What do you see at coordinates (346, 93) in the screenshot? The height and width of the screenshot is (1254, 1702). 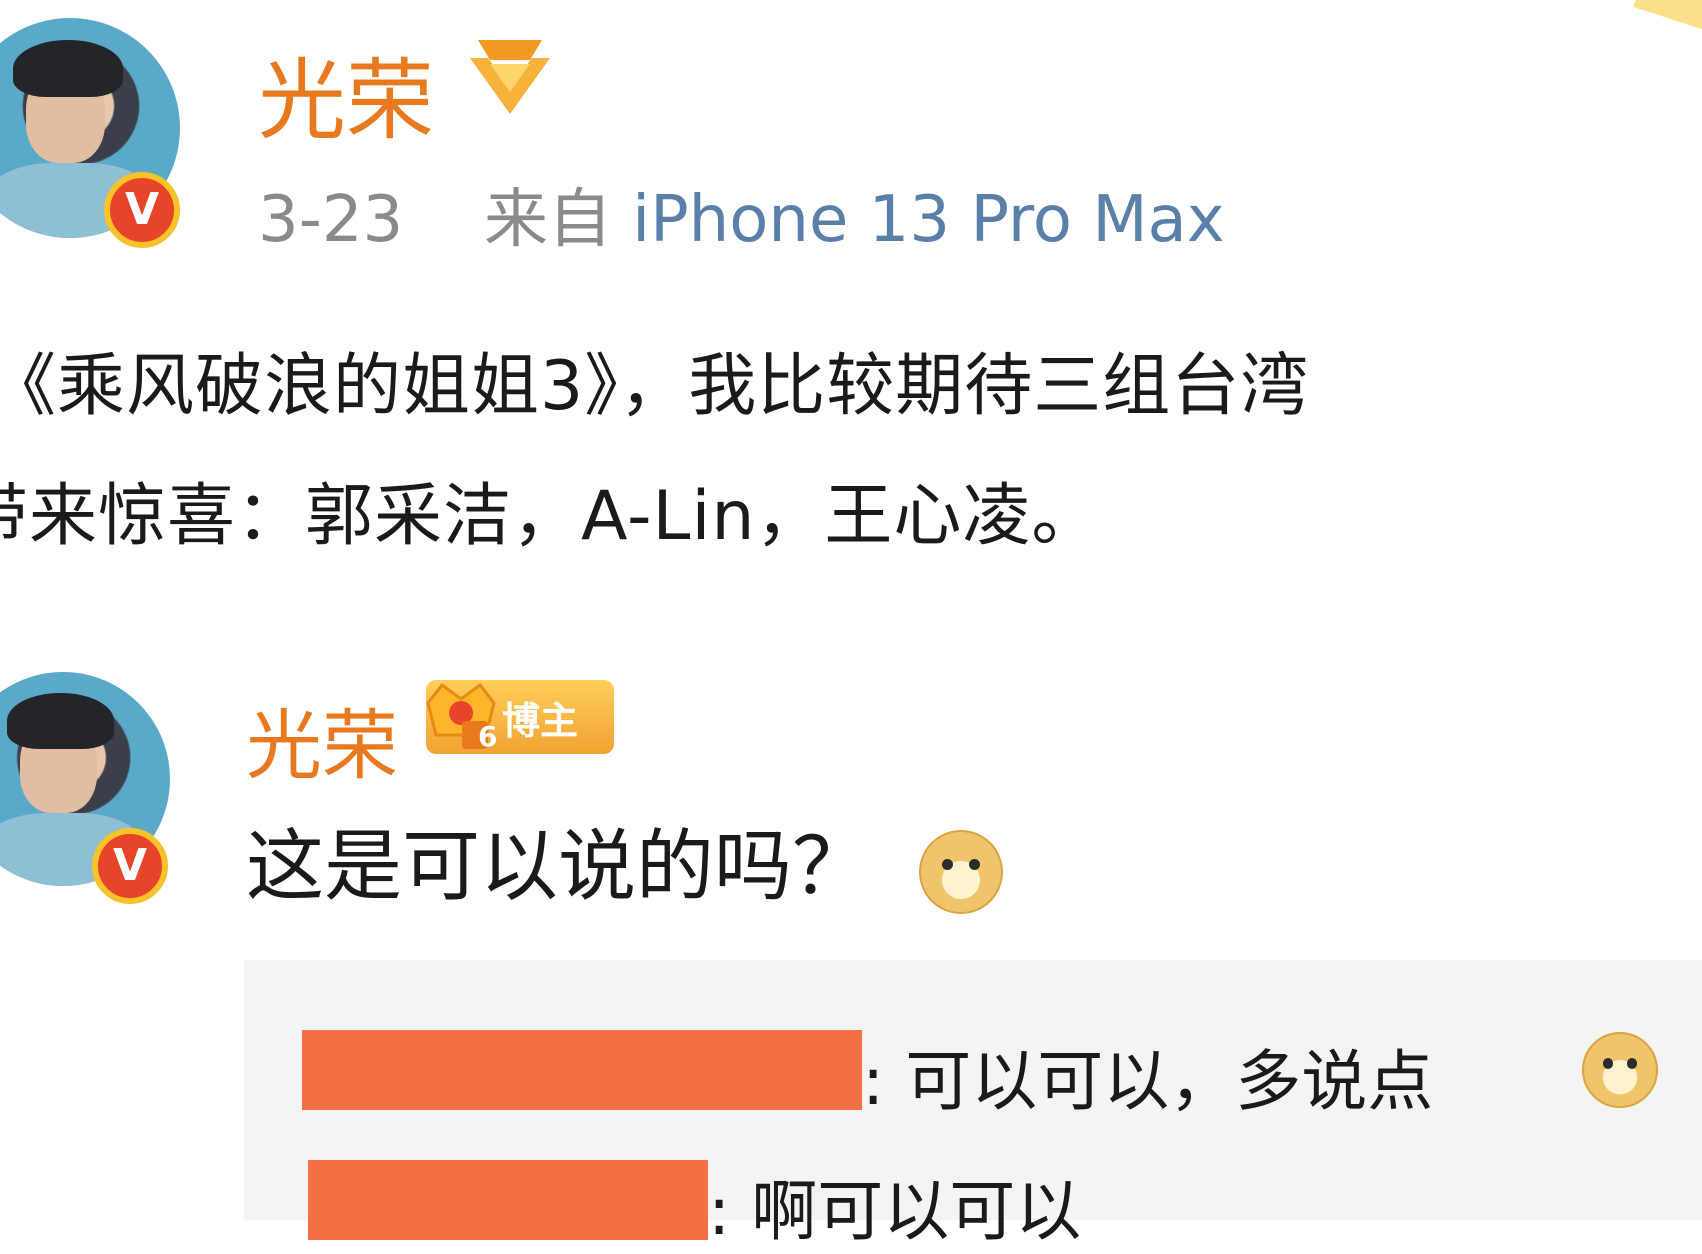 I see `post-author-name: 光荣` at bounding box center [346, 93].